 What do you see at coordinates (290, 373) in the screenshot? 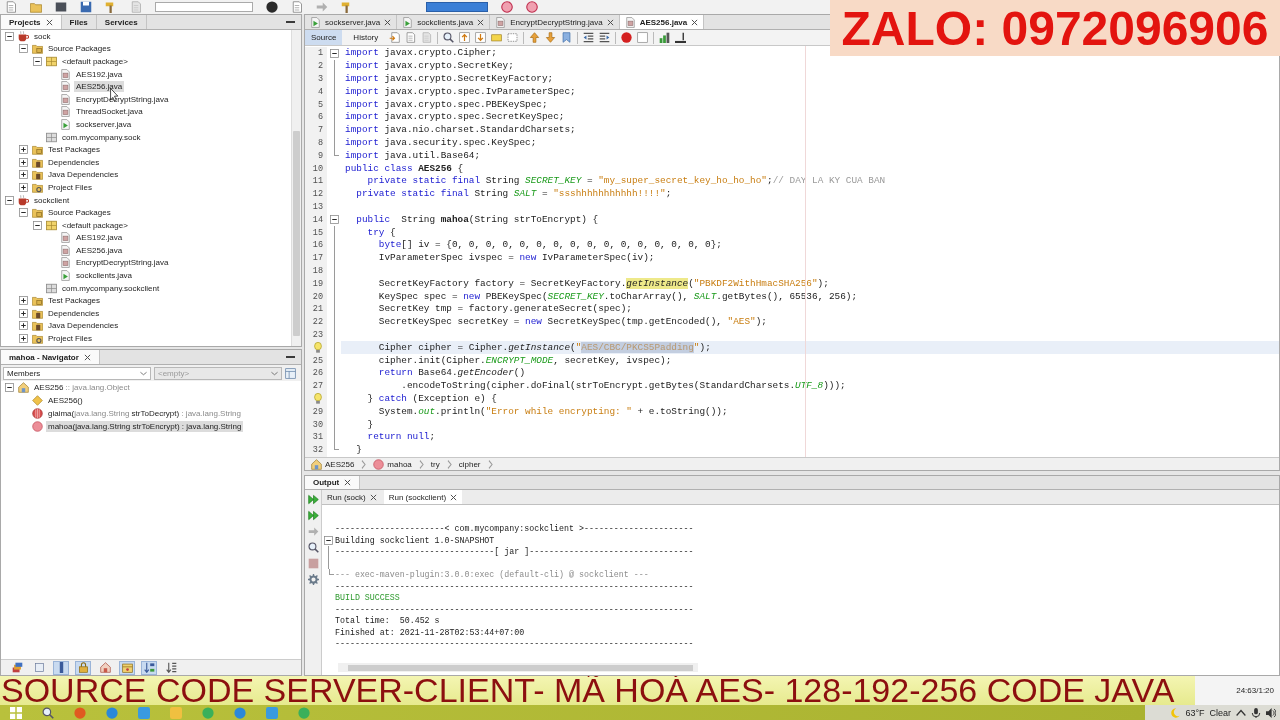
I see `layout-icon` at bounding box center [290, 373].